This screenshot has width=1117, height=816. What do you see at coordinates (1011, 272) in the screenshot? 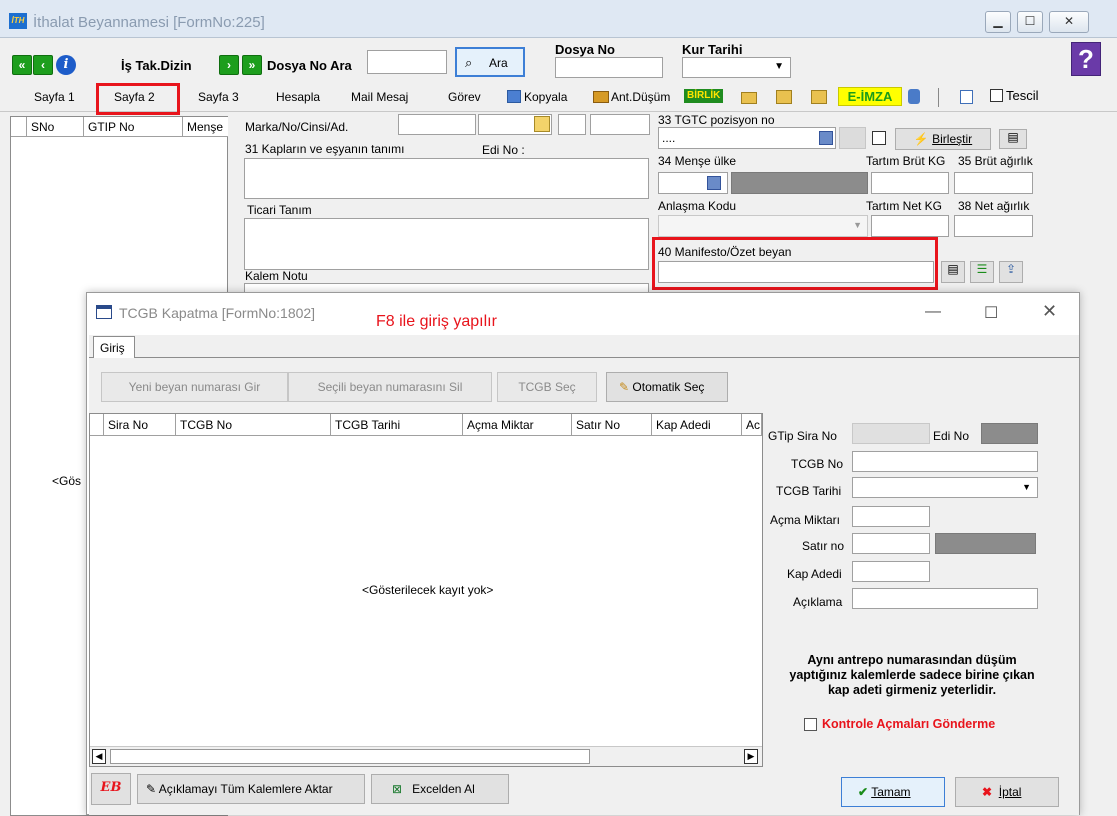
I see `import-icon: ⇪` at bounding box center [1011, 272].